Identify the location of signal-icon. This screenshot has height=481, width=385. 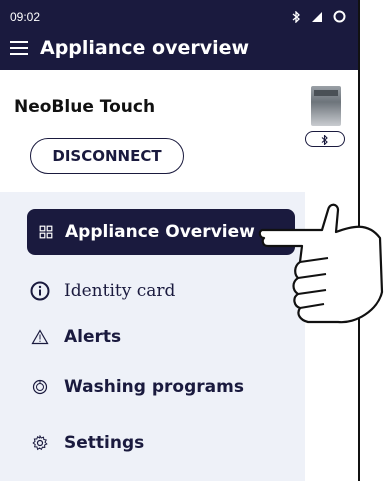
(317, 17).